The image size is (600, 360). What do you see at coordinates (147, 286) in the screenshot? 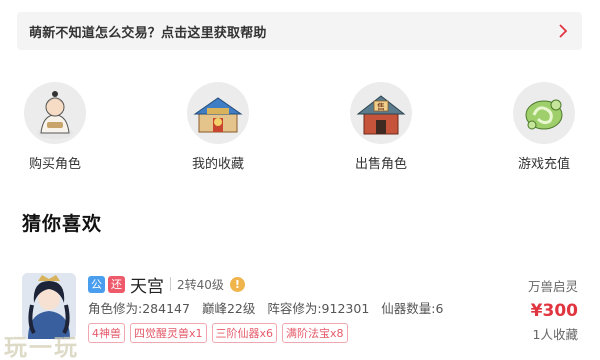
I see `server-name: 天宫` at bounding box center [147, 286].